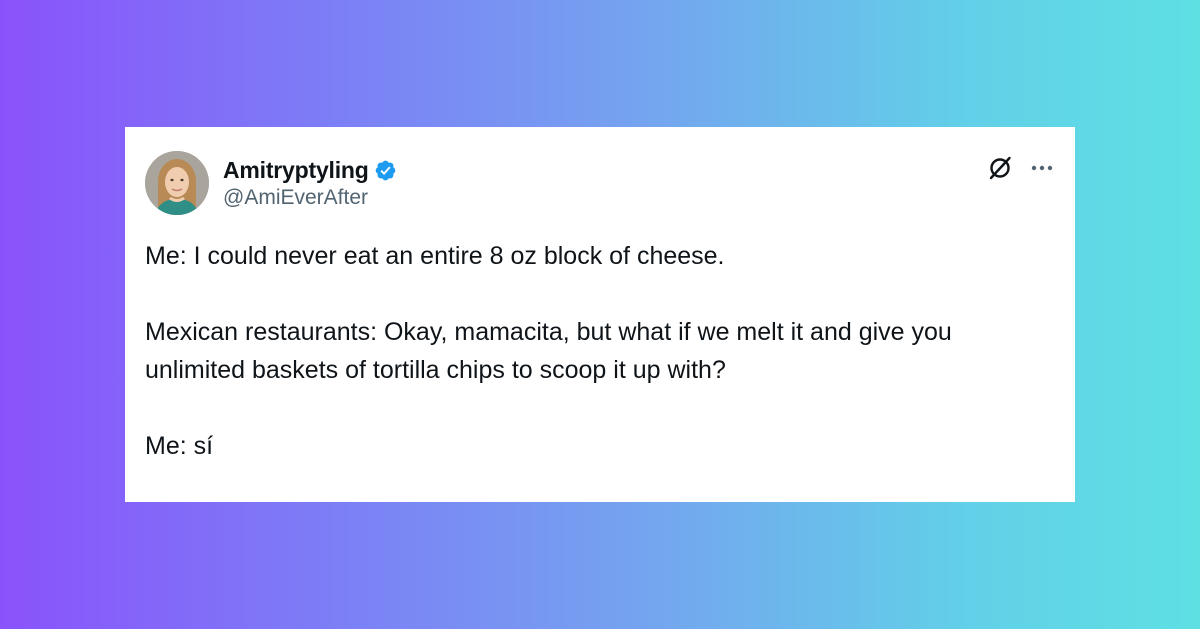 This screenshot has height=629, width=1200. Describe the element at coordinates (310, 198) in the screenshot. I see `handle: @AmiEverAfter` at that location.